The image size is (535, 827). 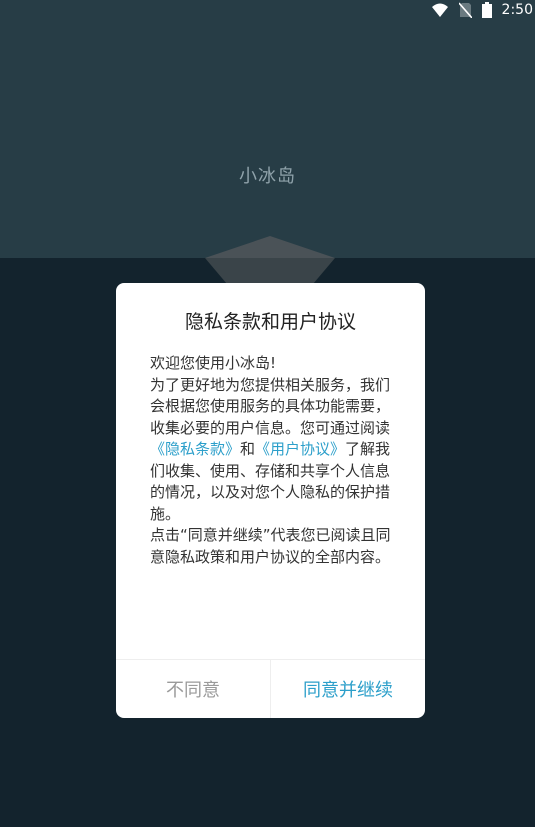 What do you see at coordinates (267, 176) in the screenshot?
I see `app-title: 小冰岛` at bounding box center [267, 176].